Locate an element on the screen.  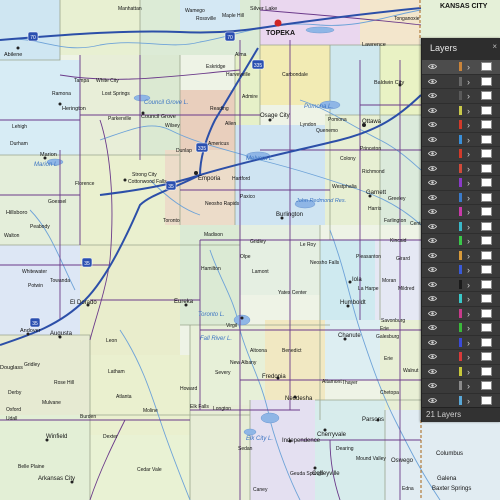
lake-label: Marion L. is located at coordinates (46, 165).